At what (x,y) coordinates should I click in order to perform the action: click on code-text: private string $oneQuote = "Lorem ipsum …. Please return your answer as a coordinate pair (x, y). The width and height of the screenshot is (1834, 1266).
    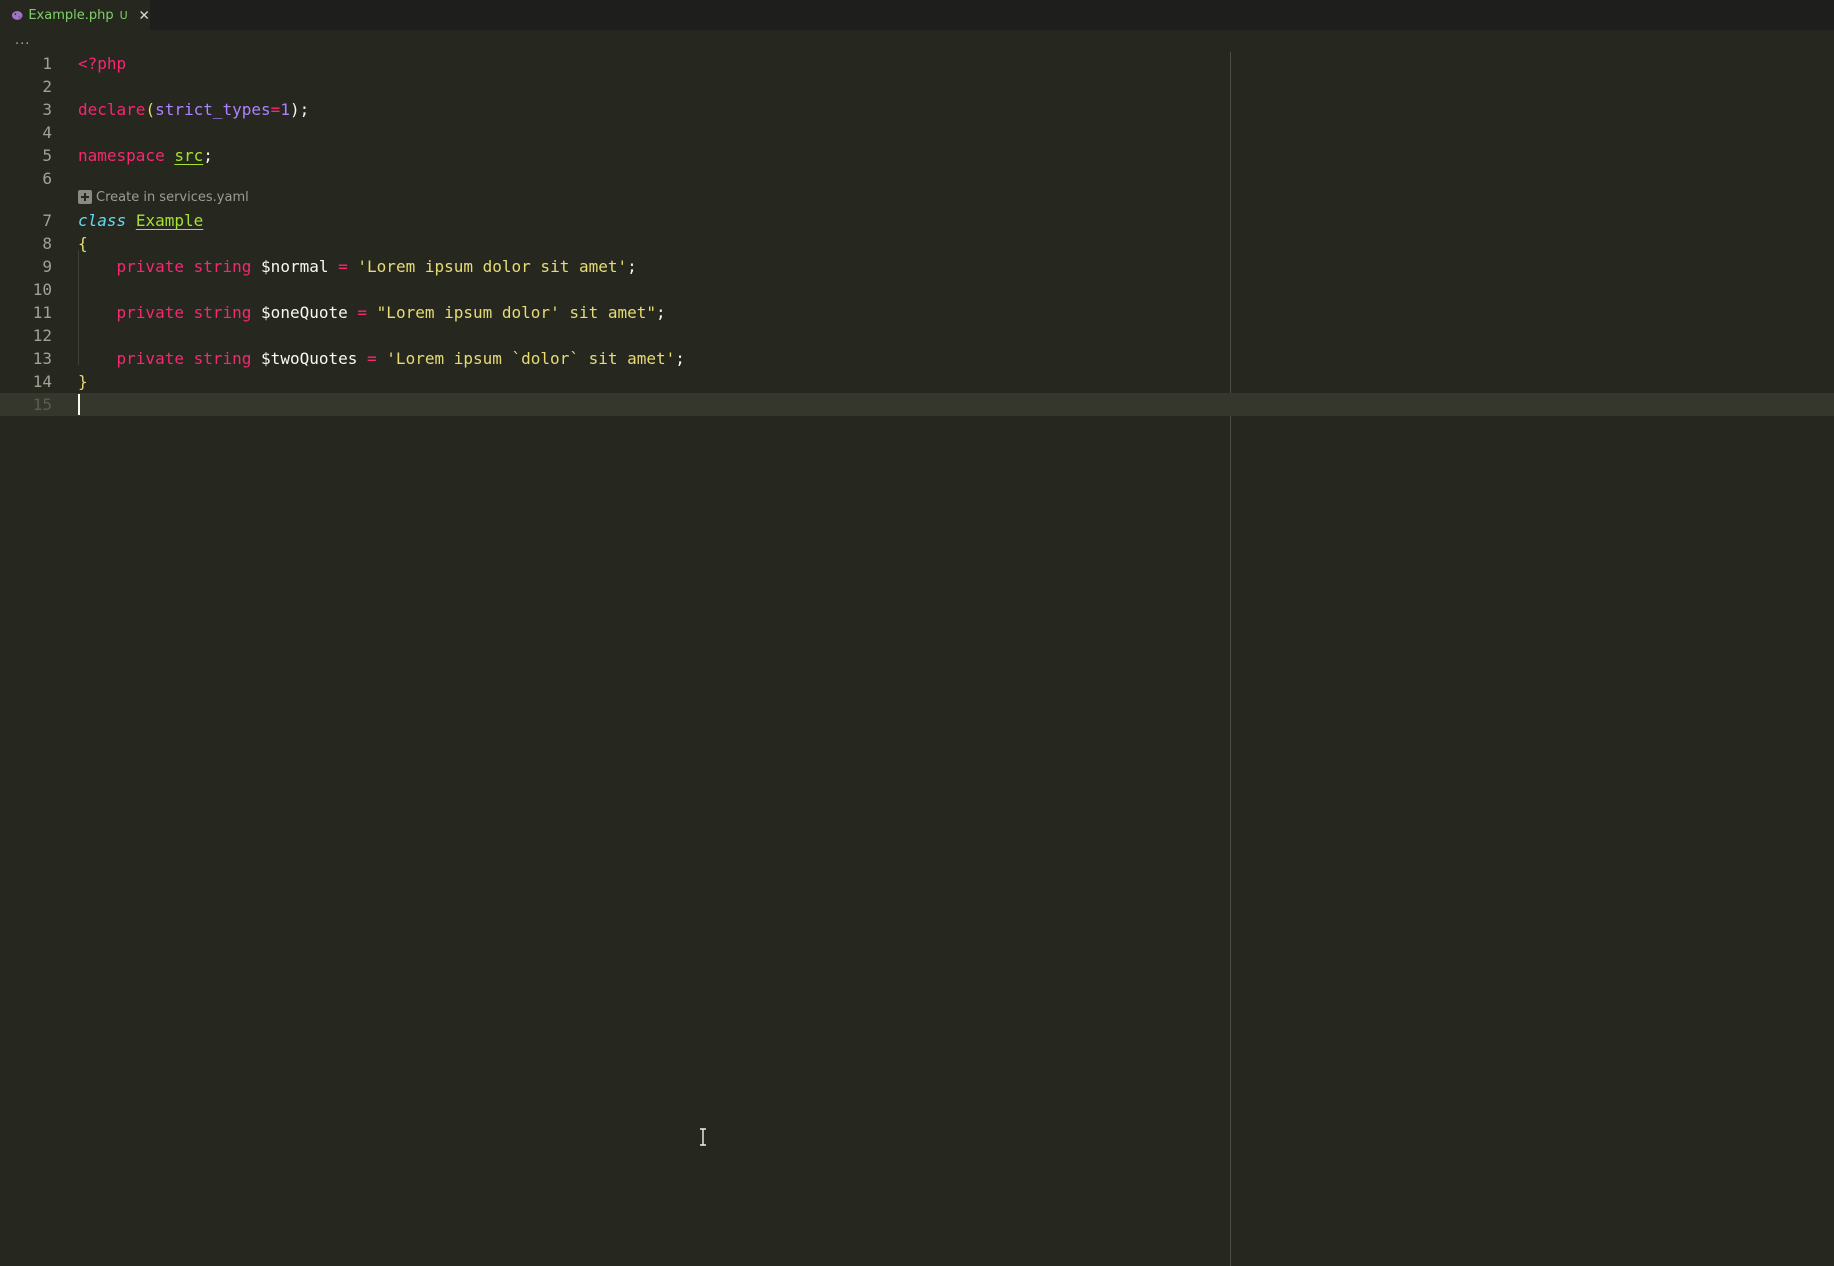
    Looking at the image, I should click on (372, 312).